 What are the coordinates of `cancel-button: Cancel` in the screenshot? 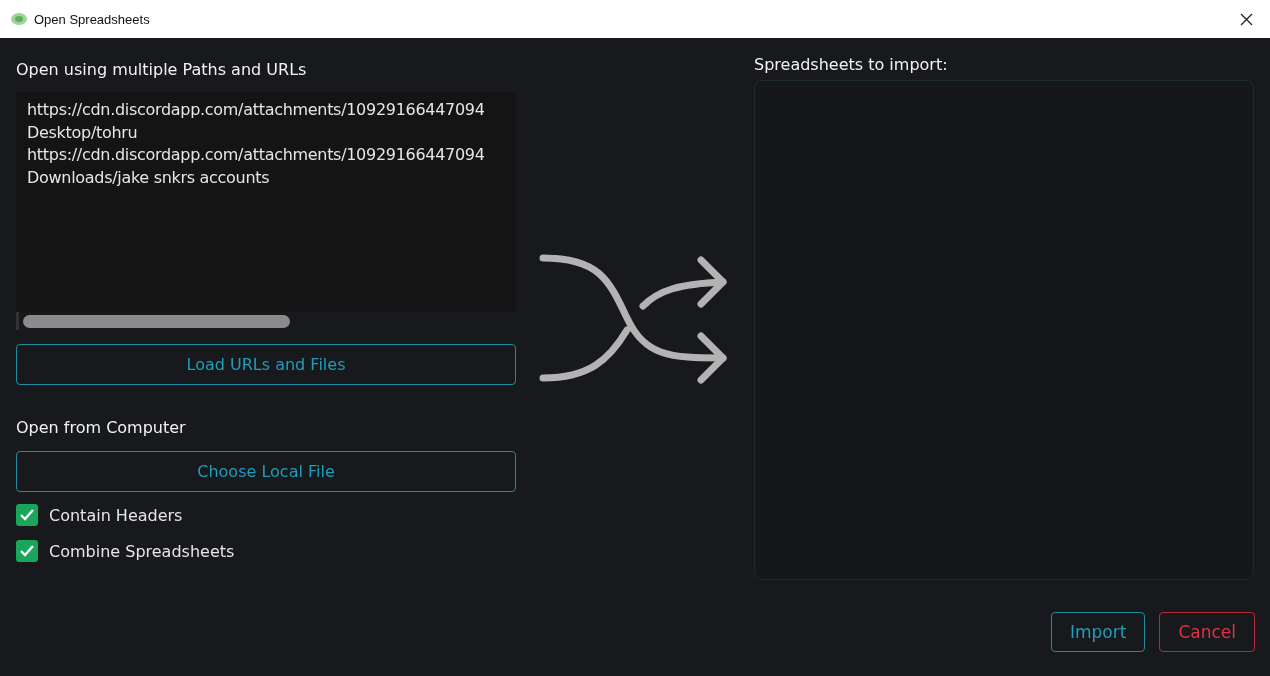 It's located at (1207, 632).